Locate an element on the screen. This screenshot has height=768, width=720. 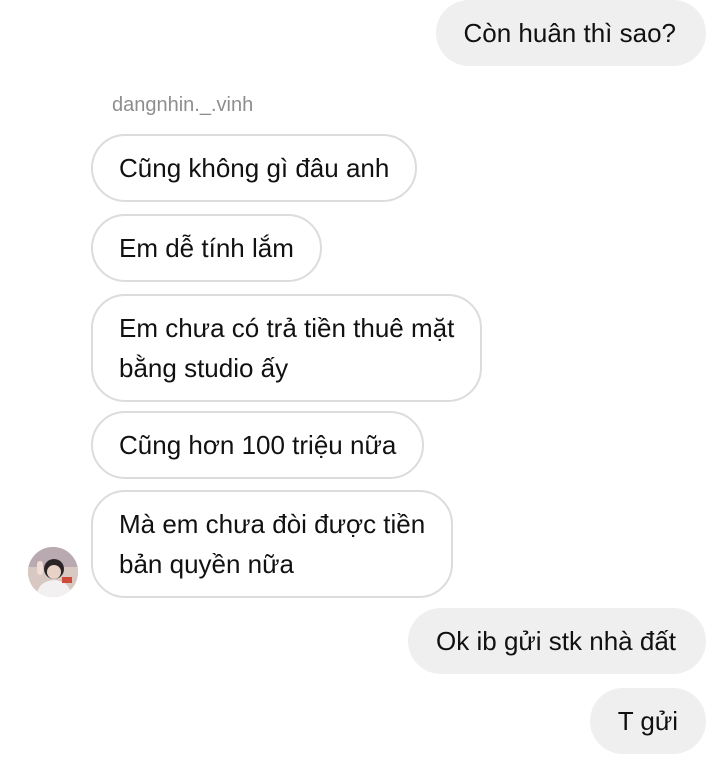
message-text-line: Mà em chưa đòi được tiền is located at coordinates (272, 524).